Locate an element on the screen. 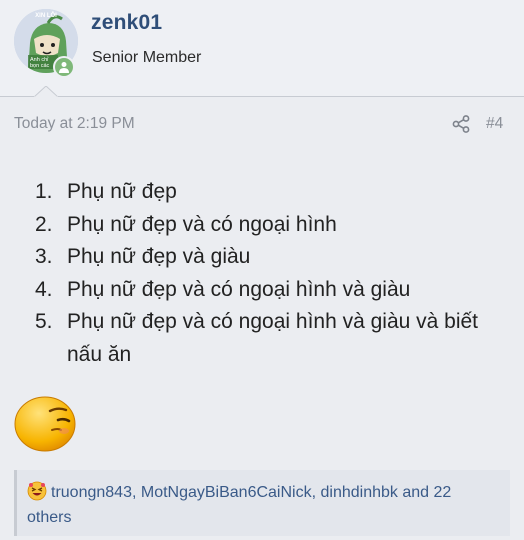 The image size is (524, 540). list-item-number: 5. is located at coordinates (44, 322).